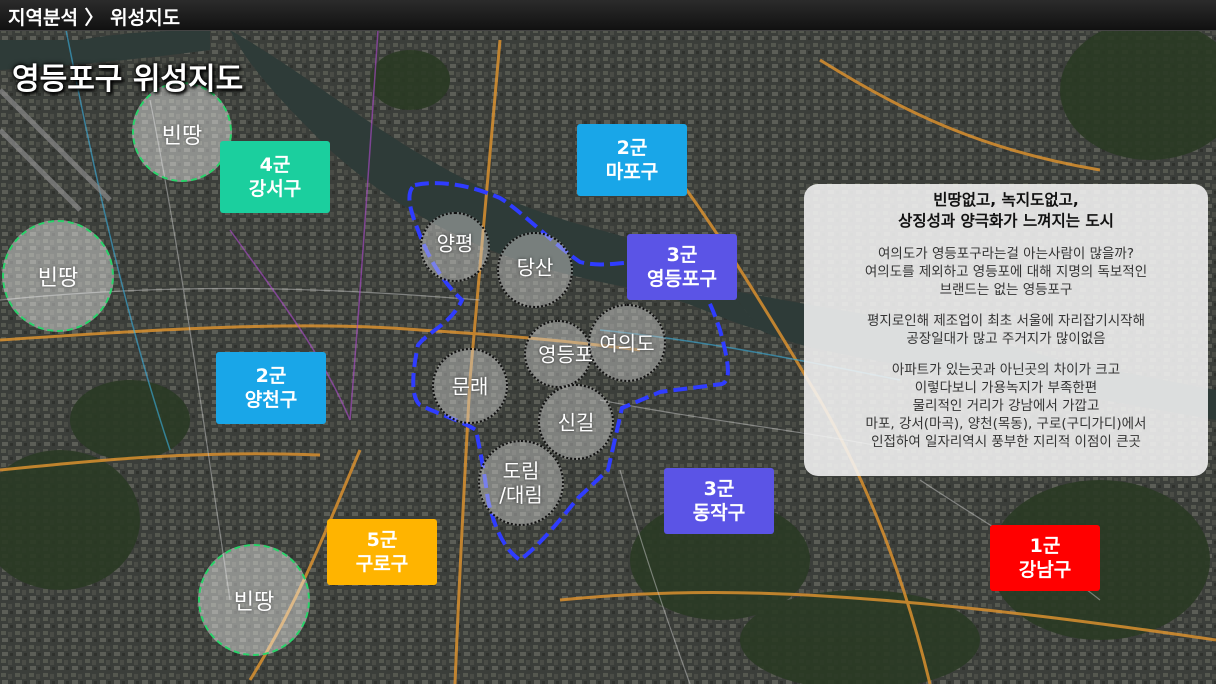 The image size is (1216, 684). I want to click on info-line: 공장일대가 많고 주거지가 많이없음, so click(1006, 339).